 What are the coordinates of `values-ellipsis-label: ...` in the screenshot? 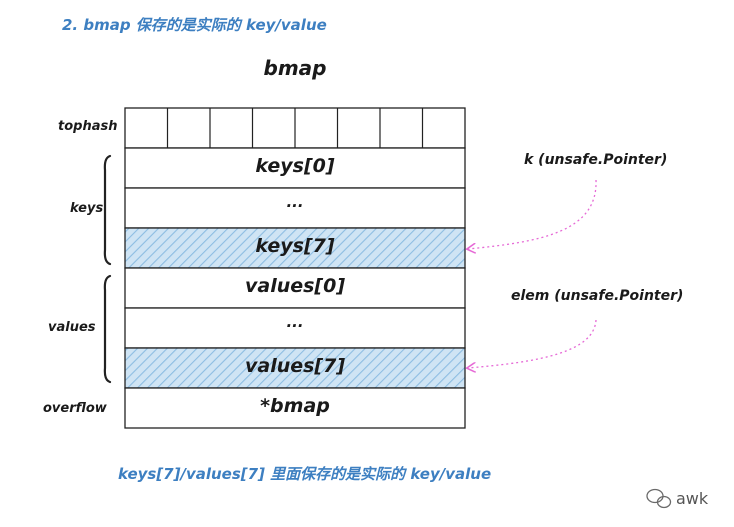 It's located at (295, 322).